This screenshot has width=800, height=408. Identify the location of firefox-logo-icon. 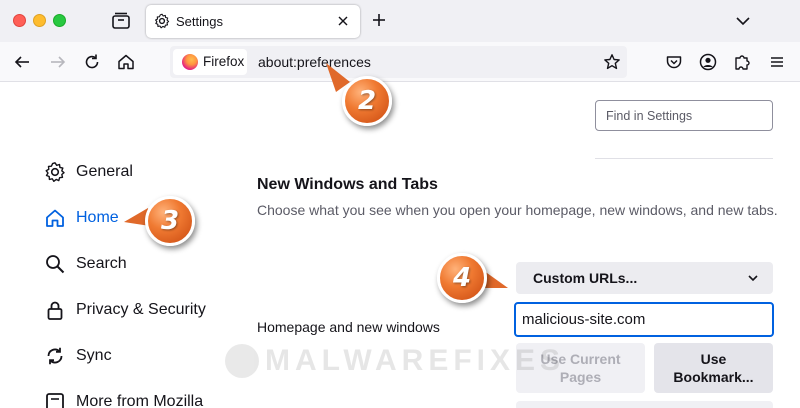
(190, 62).